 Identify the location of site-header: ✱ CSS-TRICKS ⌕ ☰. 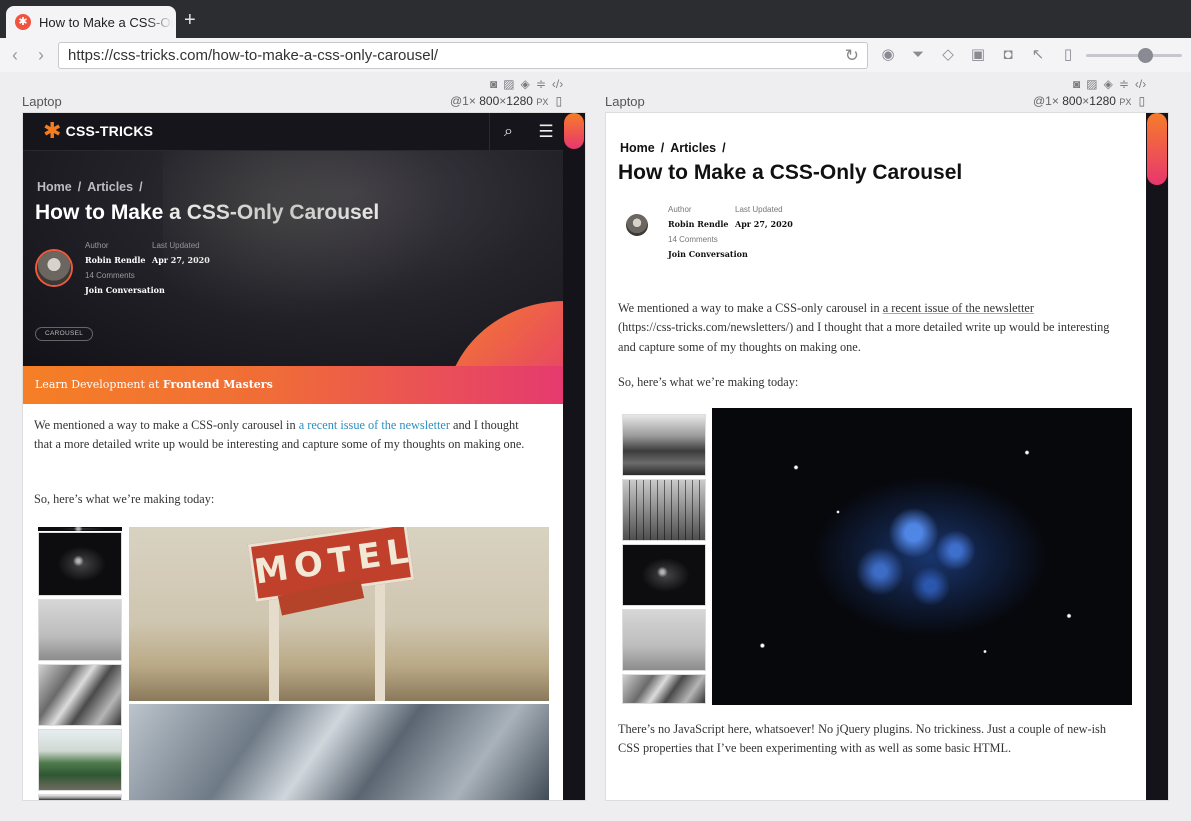
(294, 132).